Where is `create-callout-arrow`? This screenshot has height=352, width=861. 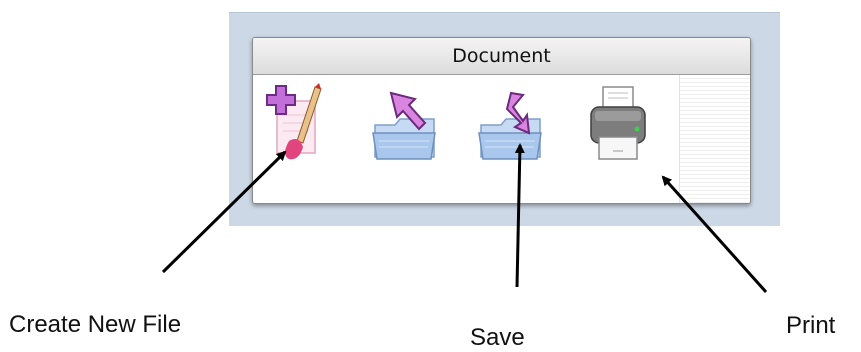
create-callout-arrow is located at coordinates (224, 212).